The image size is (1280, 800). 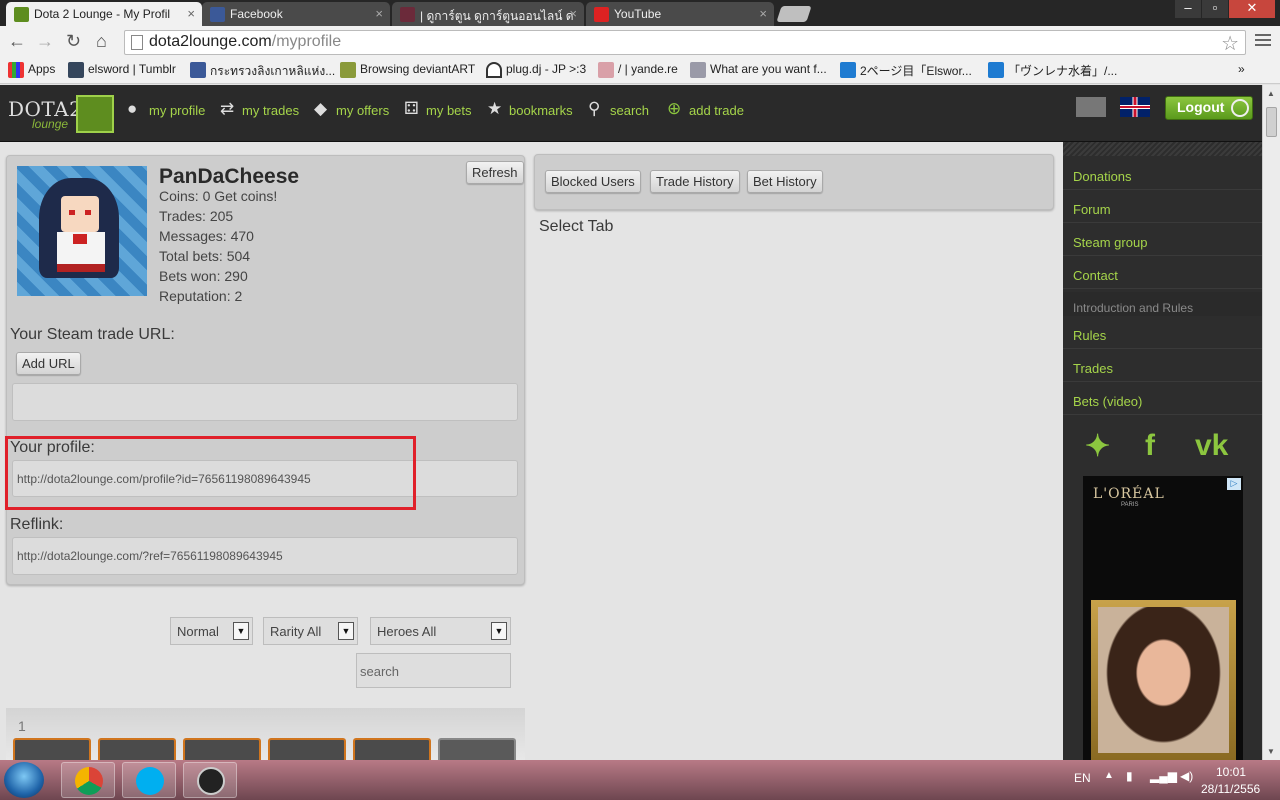 What do you see at coordinates (24, 780) in the screenshot?
I see `start-button` at bounding box center [24, 780].